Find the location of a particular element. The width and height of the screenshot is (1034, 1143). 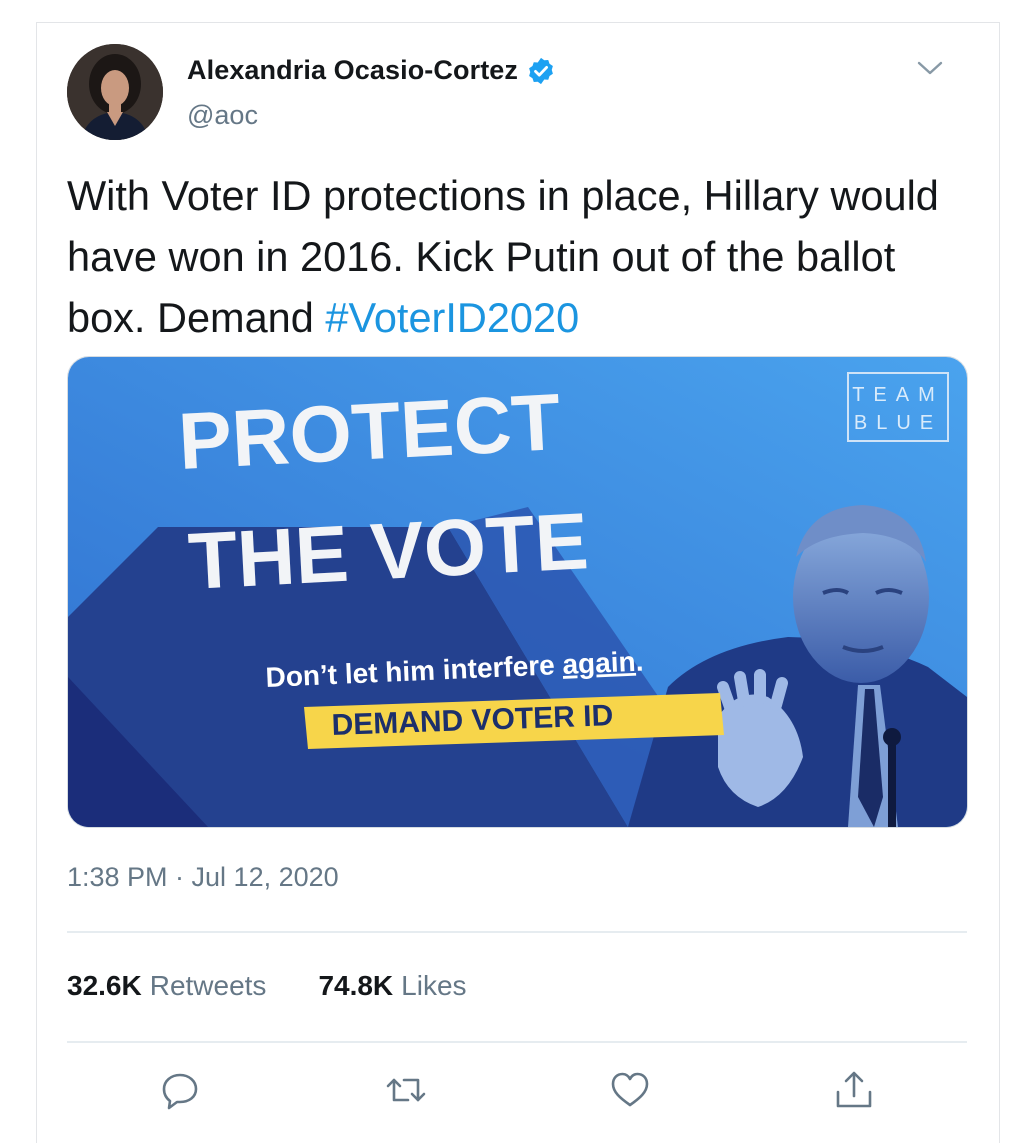

likes-count: 74.8K is located at coordinates (356, 985).